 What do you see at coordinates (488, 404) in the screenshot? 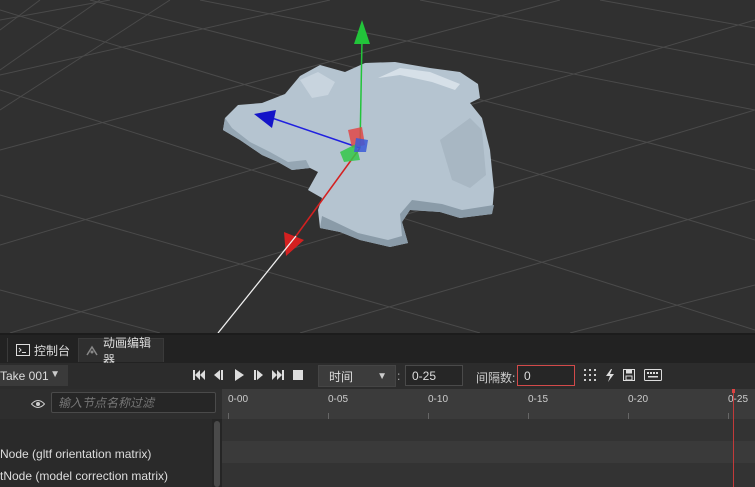
I see `timeline-ruler: 0-00 0-05 0-10 0-15 0-20 0-25` at bounding box center [488, 404].